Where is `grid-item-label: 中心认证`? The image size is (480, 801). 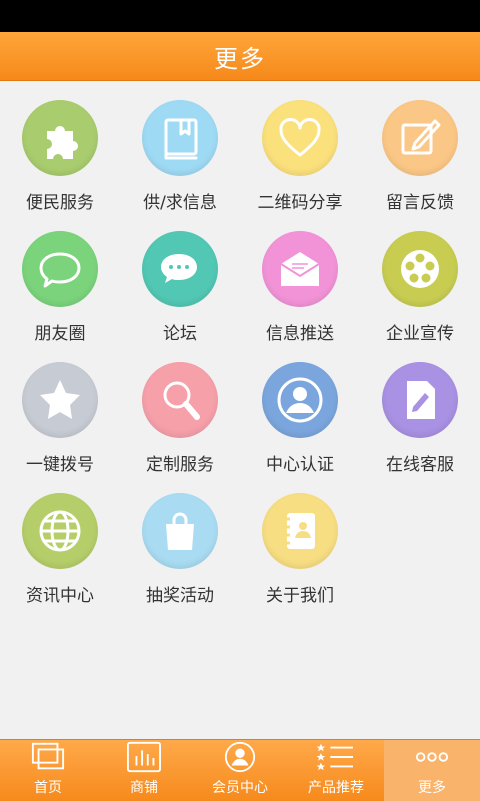 grid-item-label: 中心认证 is located at coordinates (300, 465).